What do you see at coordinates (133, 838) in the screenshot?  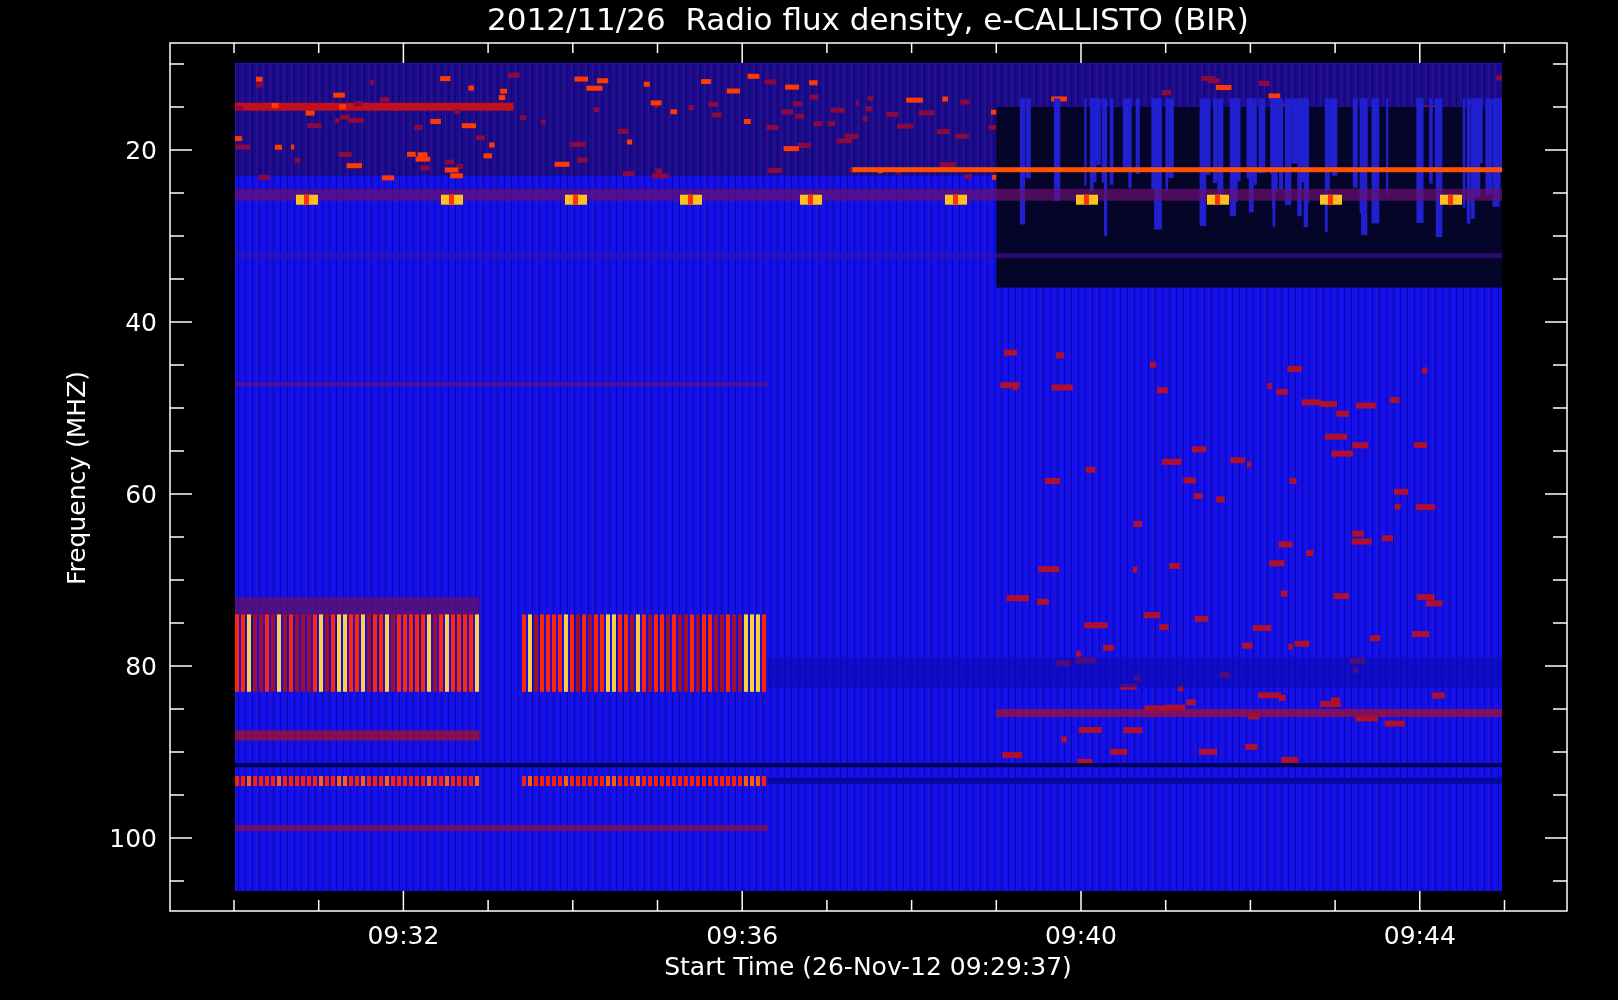 I see `y-tick-label: 100` at bounding box center [133, 838].